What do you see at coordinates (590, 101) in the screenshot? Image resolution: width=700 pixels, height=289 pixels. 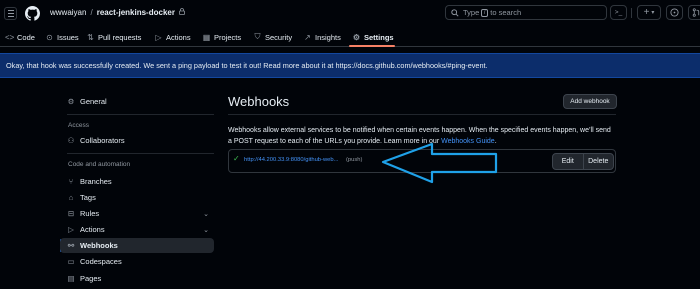 I see `add-webhook-button: Add webhook` at bounding box center [590, 101].